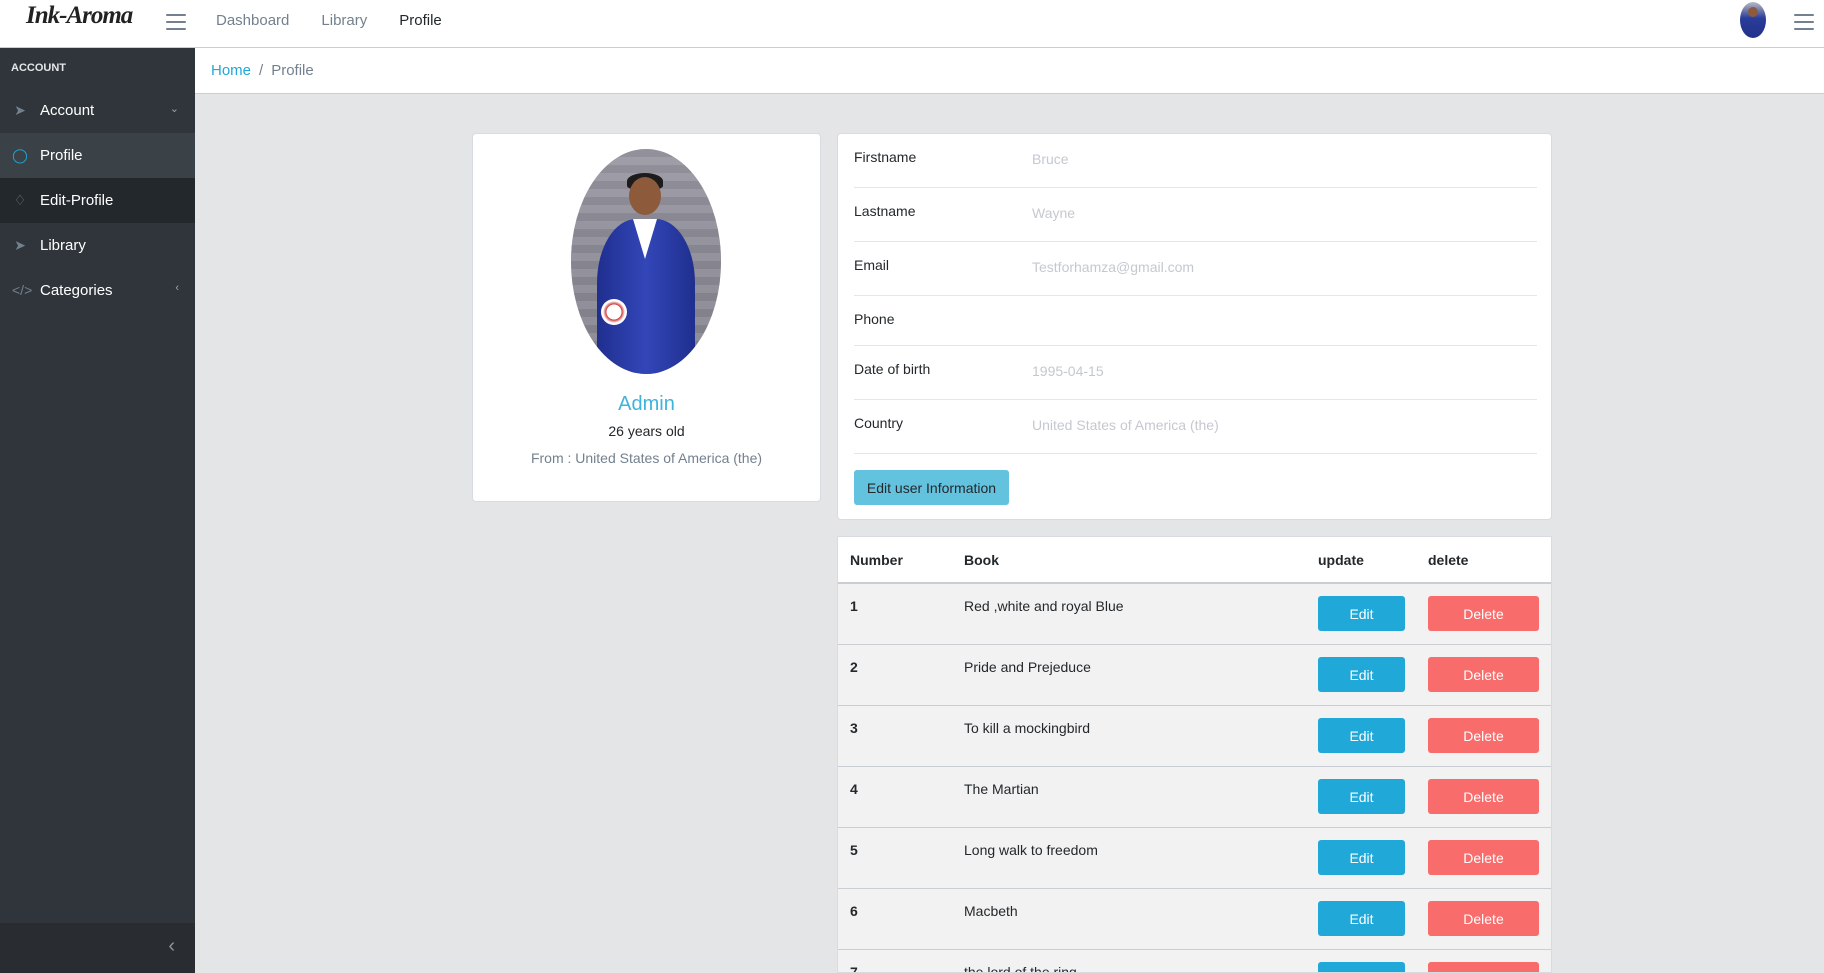  I want to click on row-number: 2, so click(854, 667).